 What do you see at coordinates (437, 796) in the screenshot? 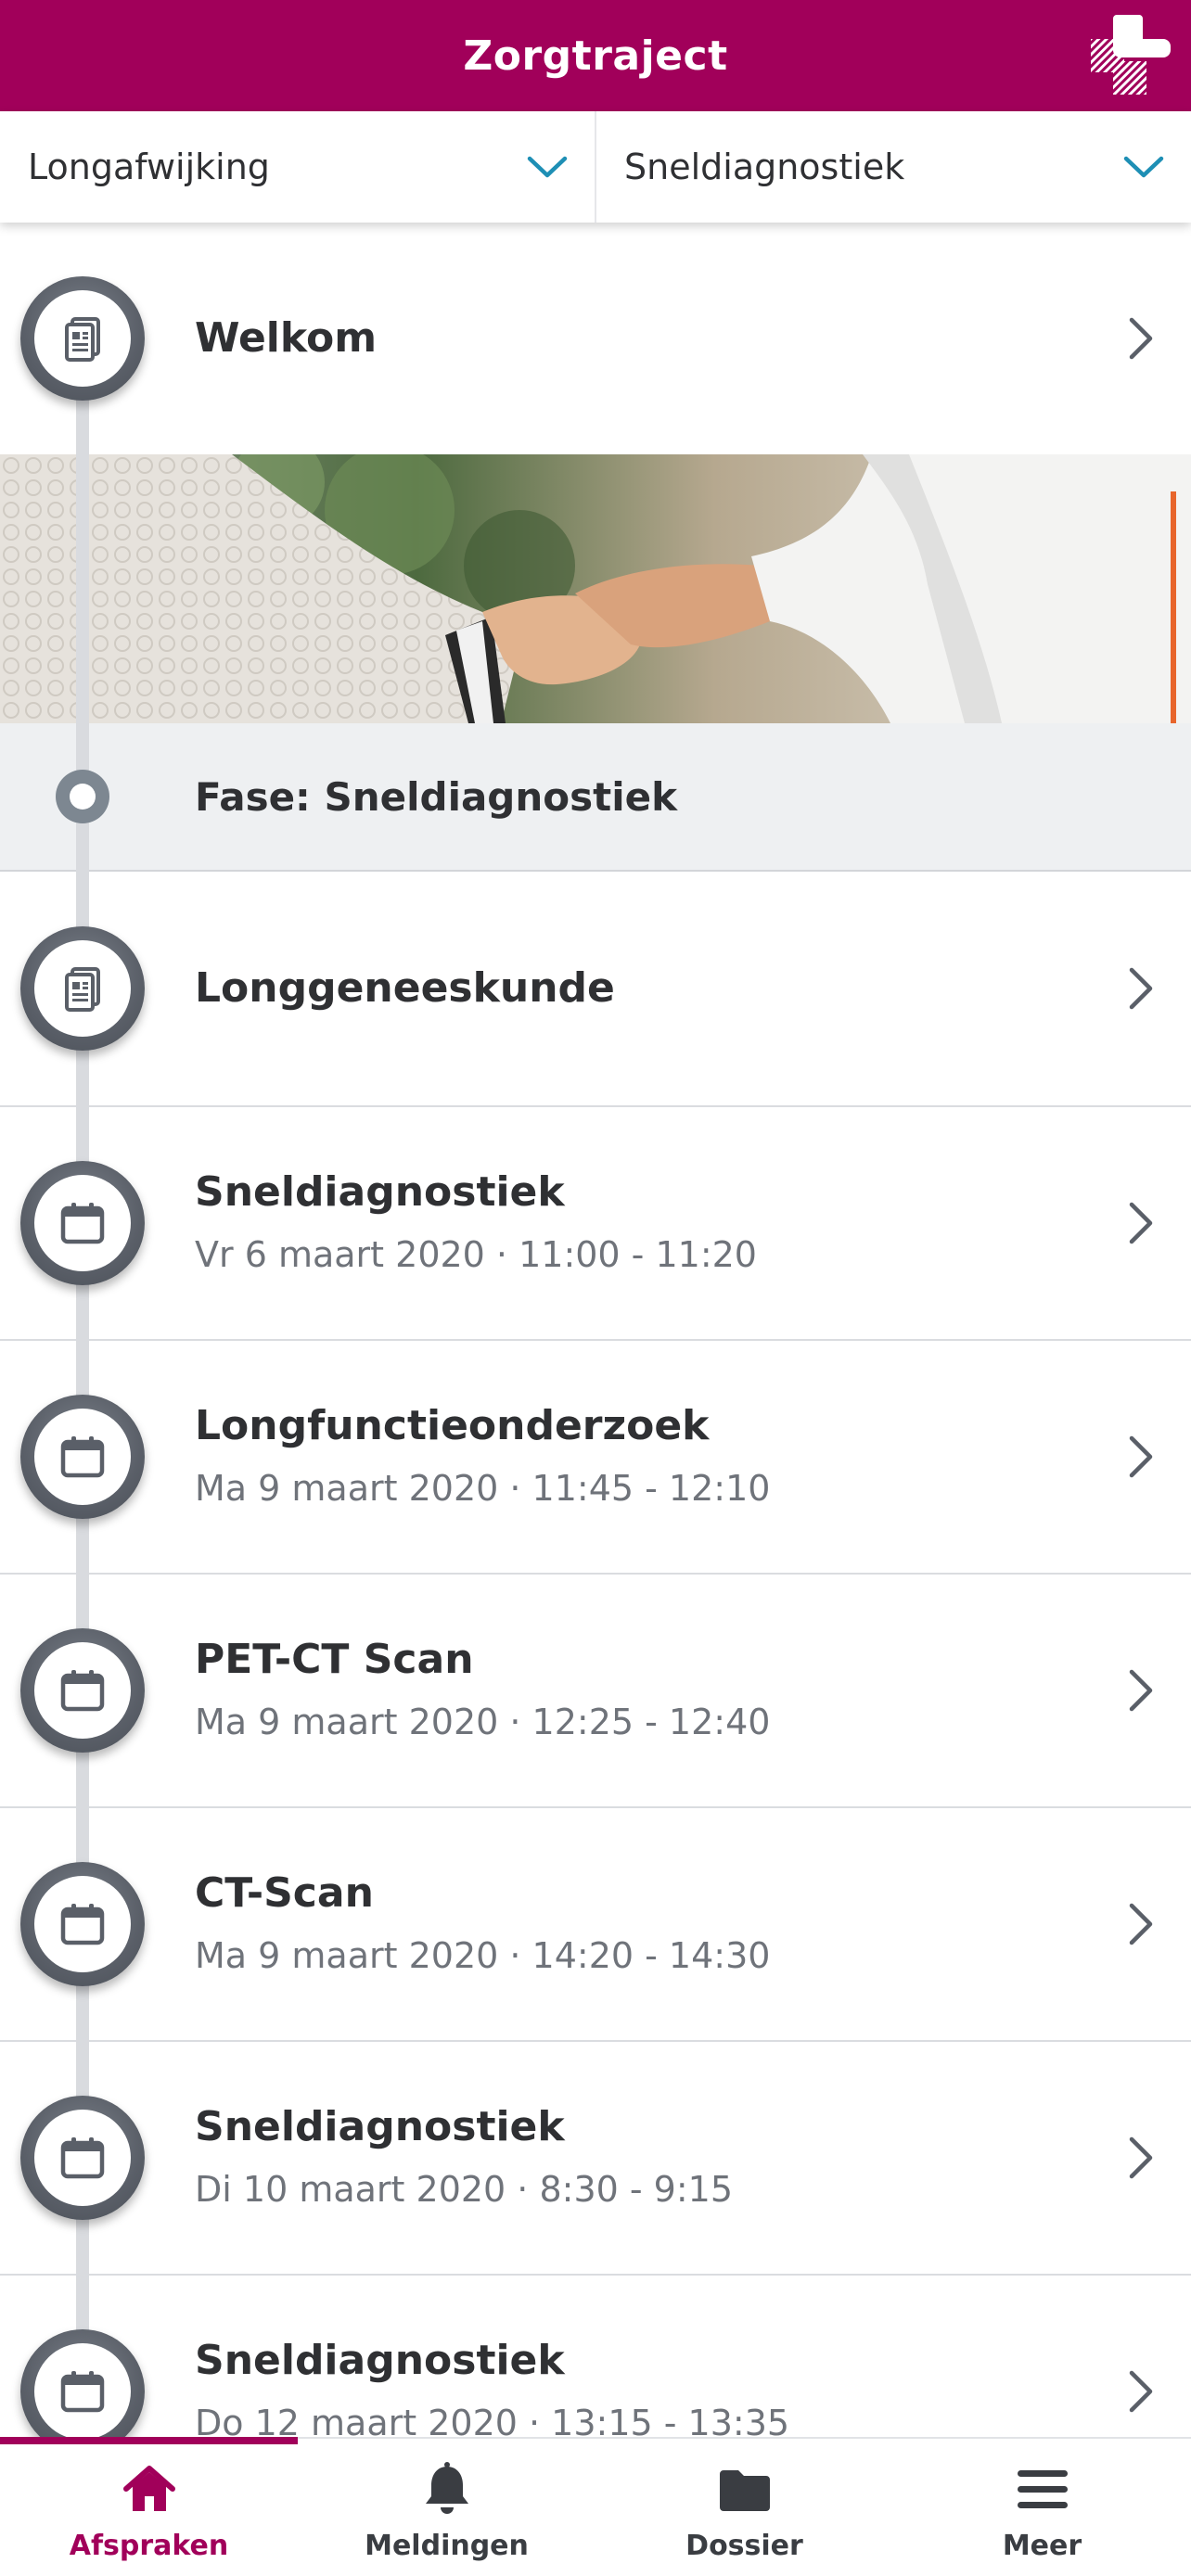
I see `phase-title: Fase: Sneldiagnostiek` at bounding box center [437, 796].